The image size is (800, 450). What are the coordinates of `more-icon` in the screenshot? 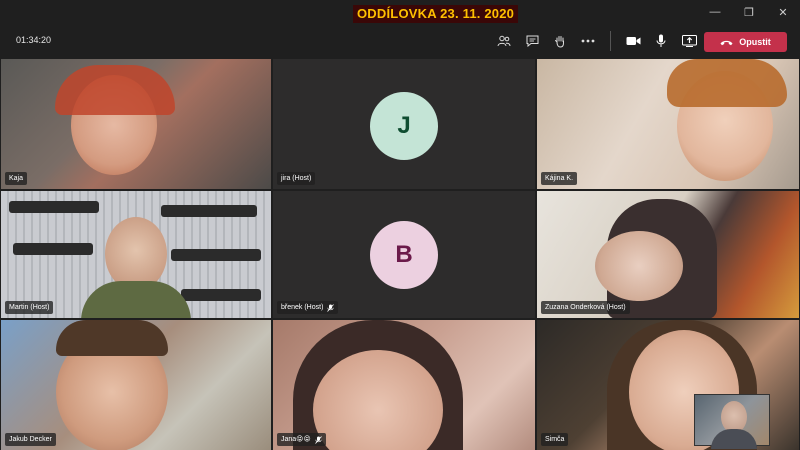 It's located at (588, 41).